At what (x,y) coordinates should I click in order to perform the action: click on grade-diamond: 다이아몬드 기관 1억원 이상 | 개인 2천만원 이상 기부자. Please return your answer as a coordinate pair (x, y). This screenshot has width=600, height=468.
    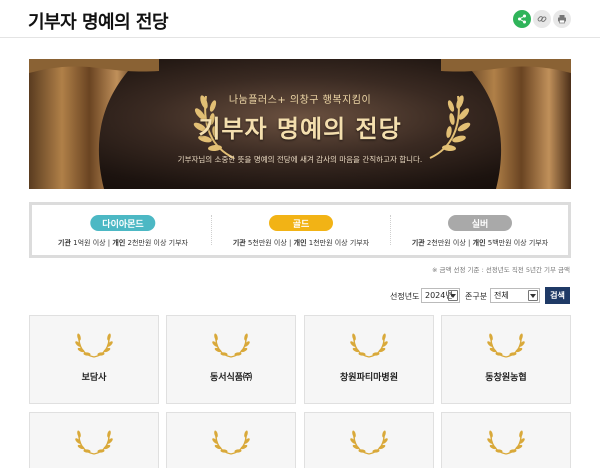
    Looking at the image, I should click on (123, 230).